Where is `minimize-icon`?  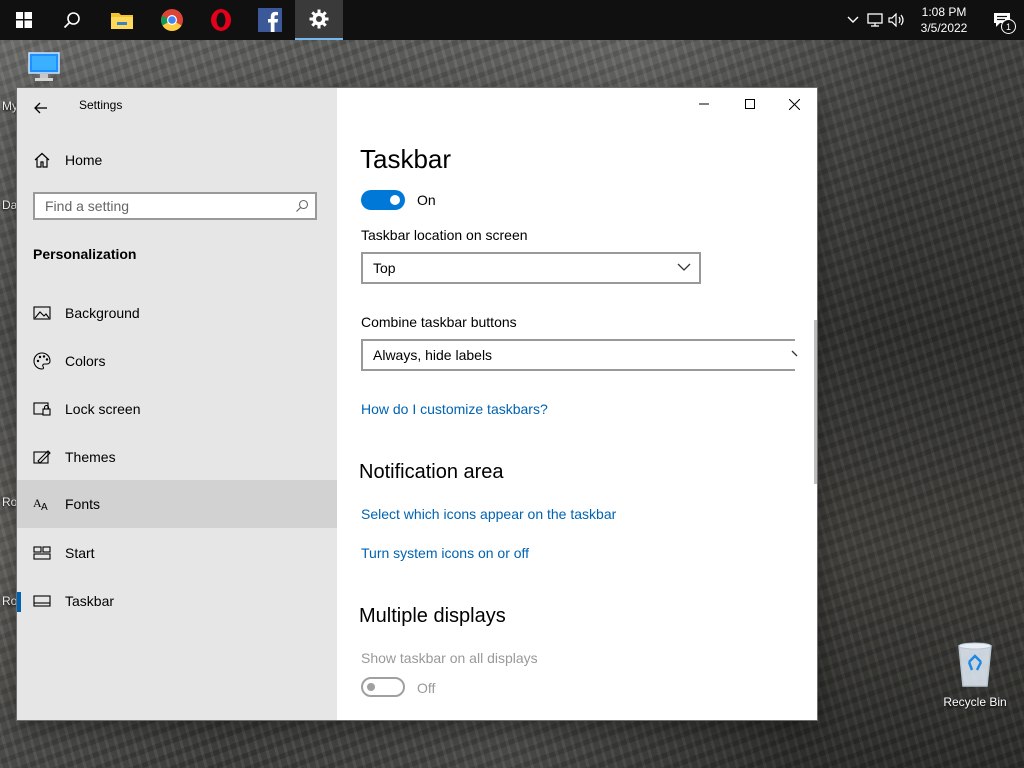 minimize-icon is located at coordinates (704, 104).